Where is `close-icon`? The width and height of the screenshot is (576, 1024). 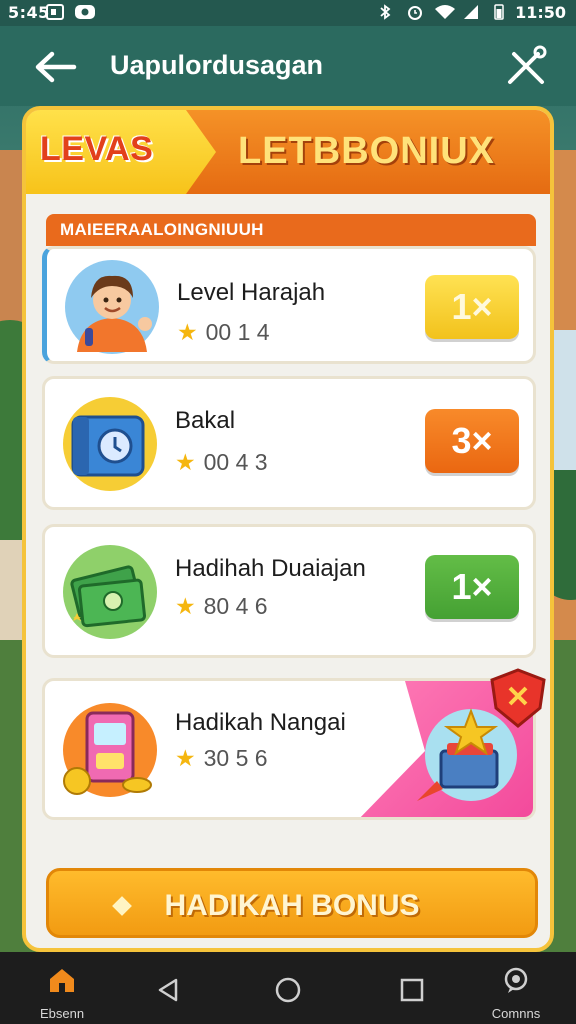
close-icon is located at coordinates (527, 64).